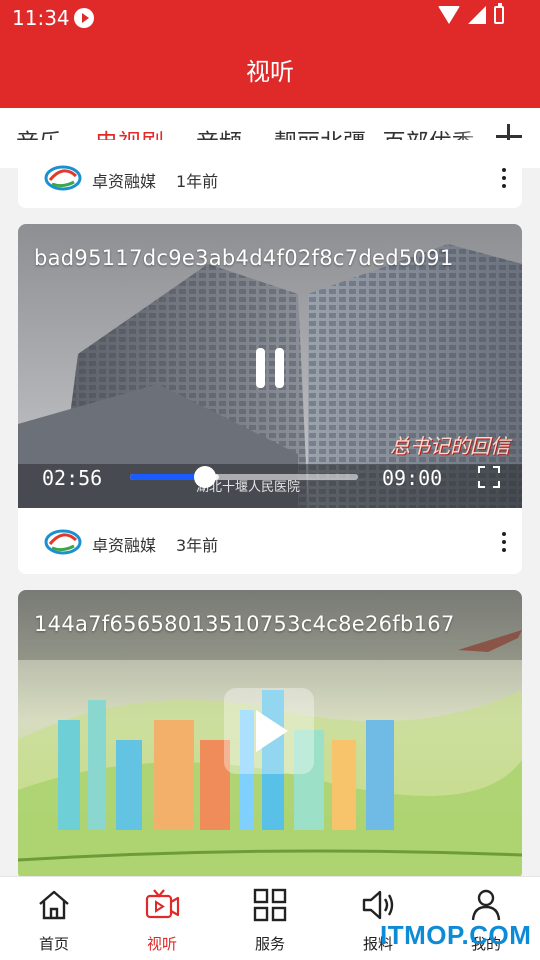 This screenshot has width=540, height=960. Describe the element at coordinates (270, 54) in the screenshot. I see `app-header: 11:34 视听` at that location.